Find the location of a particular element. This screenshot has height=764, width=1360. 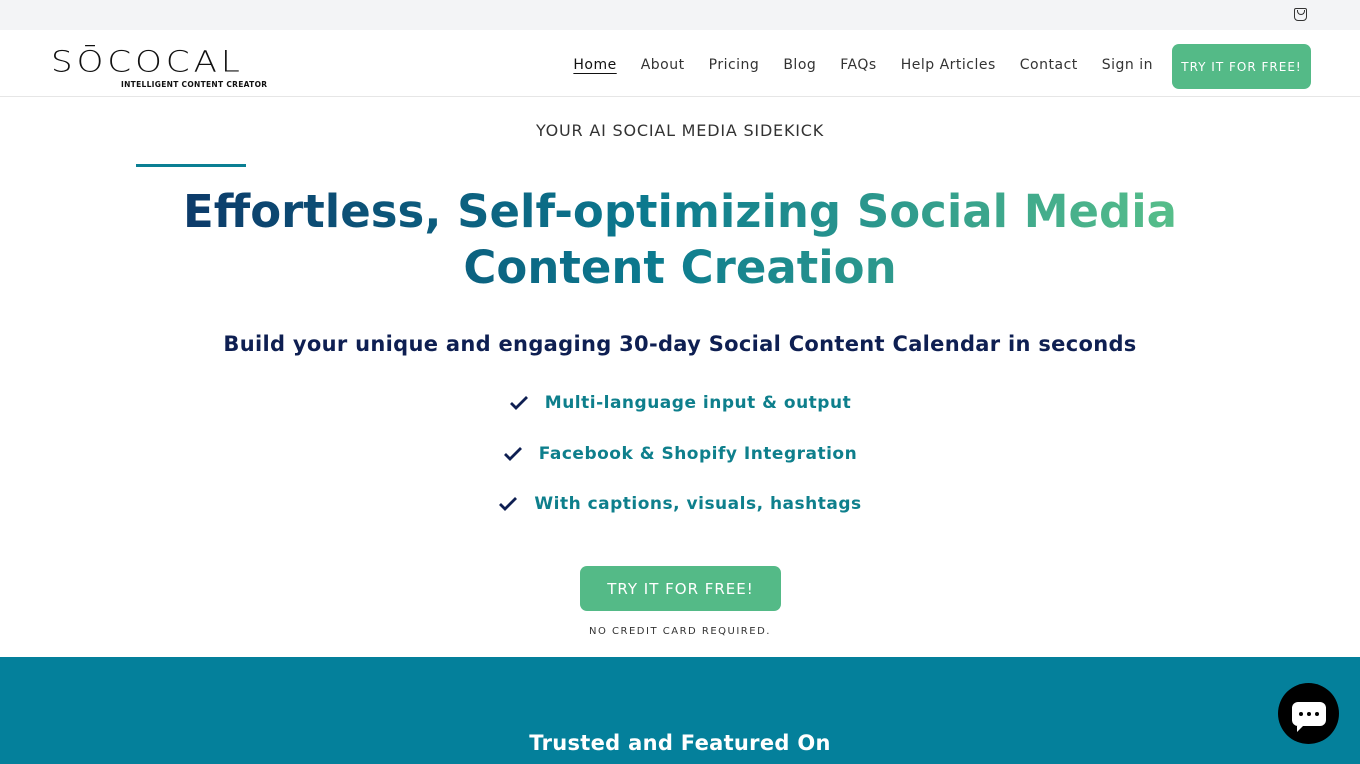

trusted-section: Trusted and Featured On is located at coordinates (680, 710).